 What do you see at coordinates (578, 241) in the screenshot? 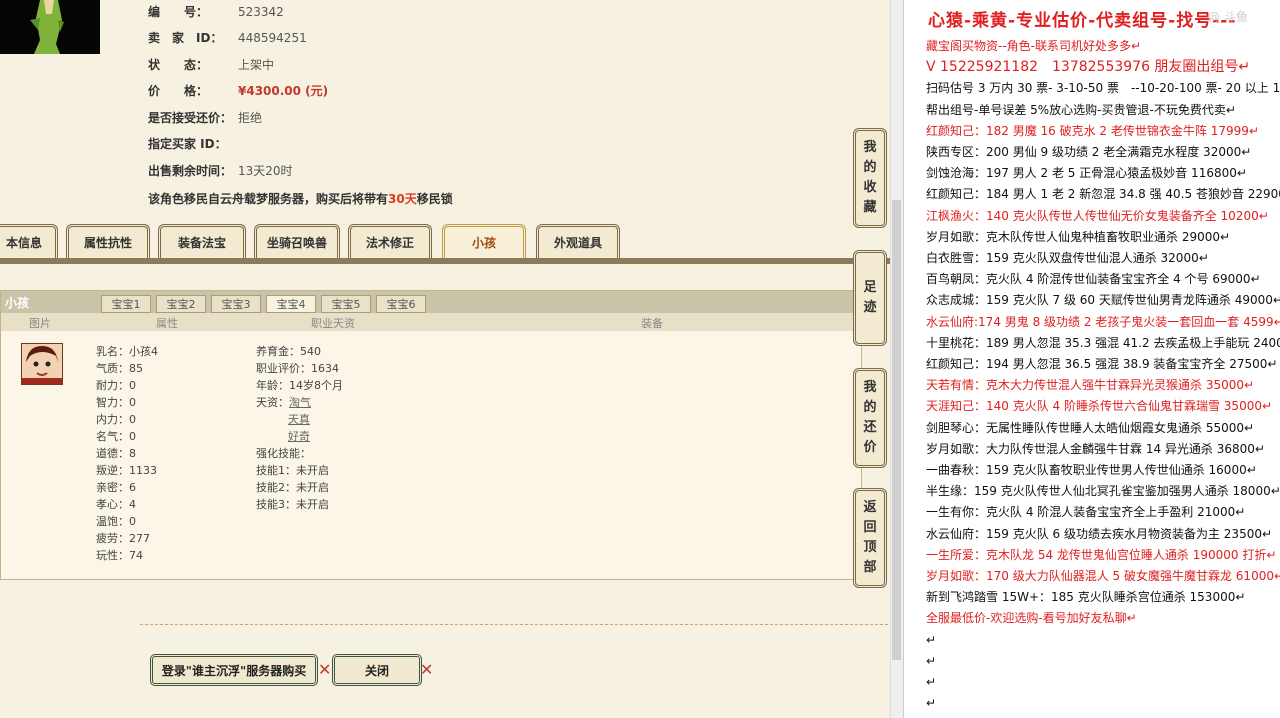
I see `tab-appearance: 外观道具` at bounding box center [578, 241].